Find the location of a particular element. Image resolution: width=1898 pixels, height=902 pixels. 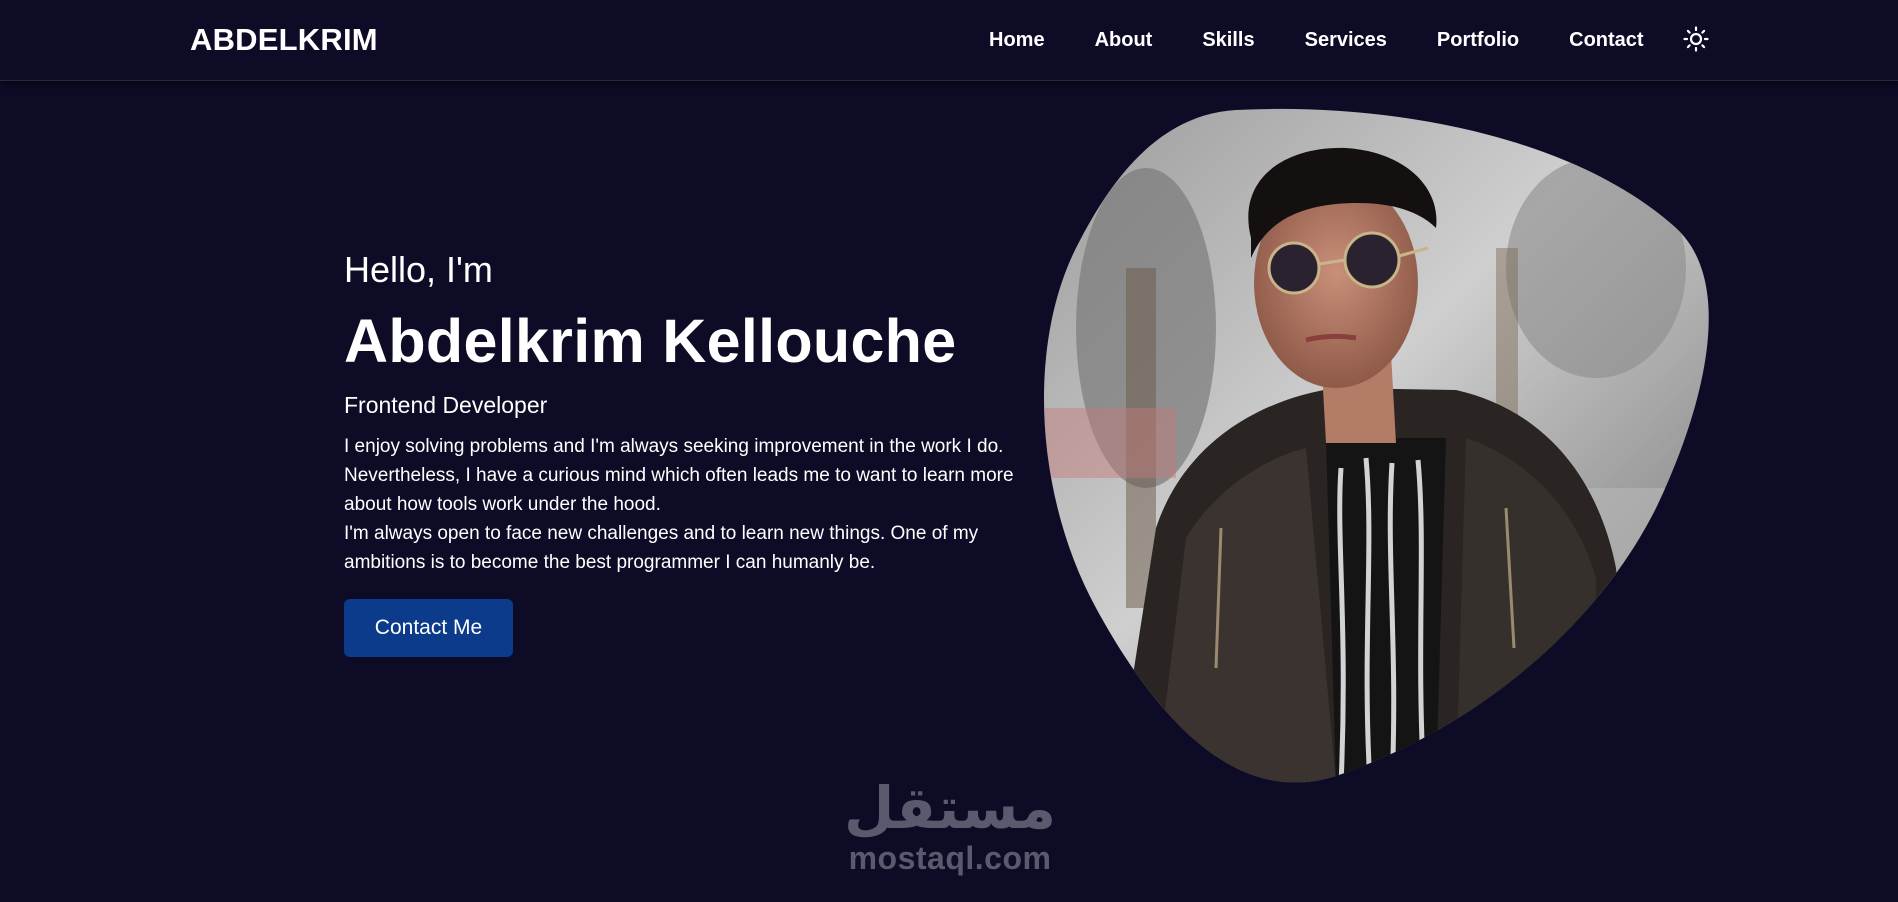

hero-role: Frontend Developer is located at coordinates (446, 405).